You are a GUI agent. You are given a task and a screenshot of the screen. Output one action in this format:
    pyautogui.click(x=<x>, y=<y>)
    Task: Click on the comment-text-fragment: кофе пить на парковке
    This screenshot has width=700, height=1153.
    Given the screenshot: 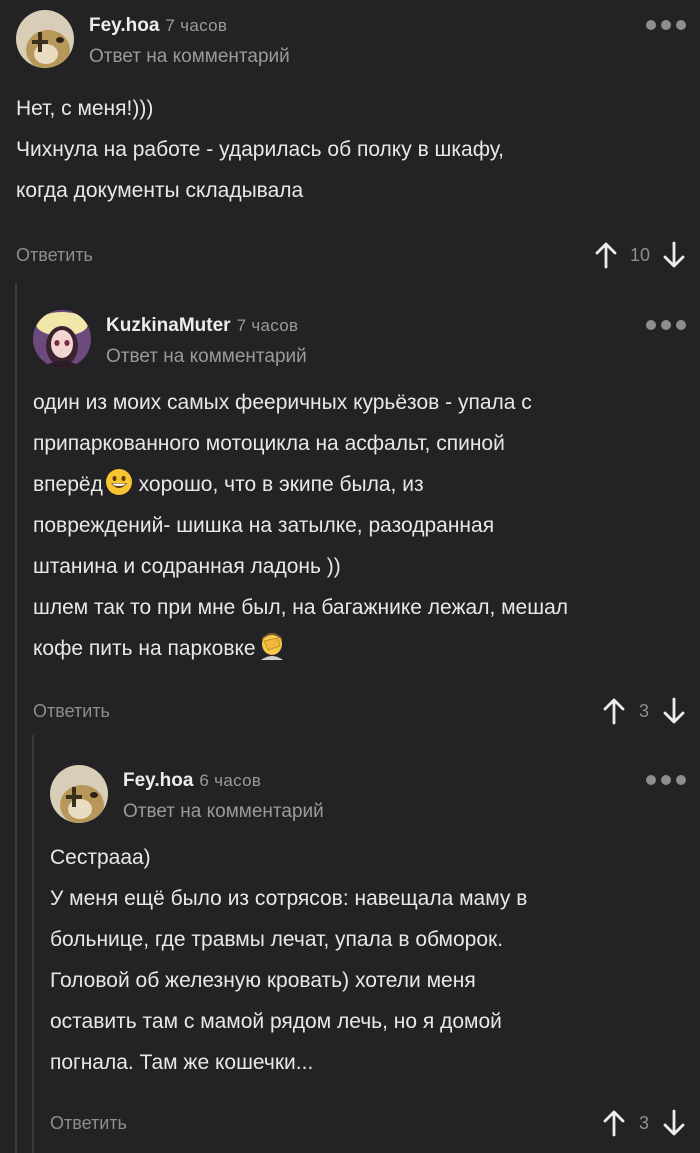 What is the action you would take?
    pyautogui.click(x=144, y=648)
    